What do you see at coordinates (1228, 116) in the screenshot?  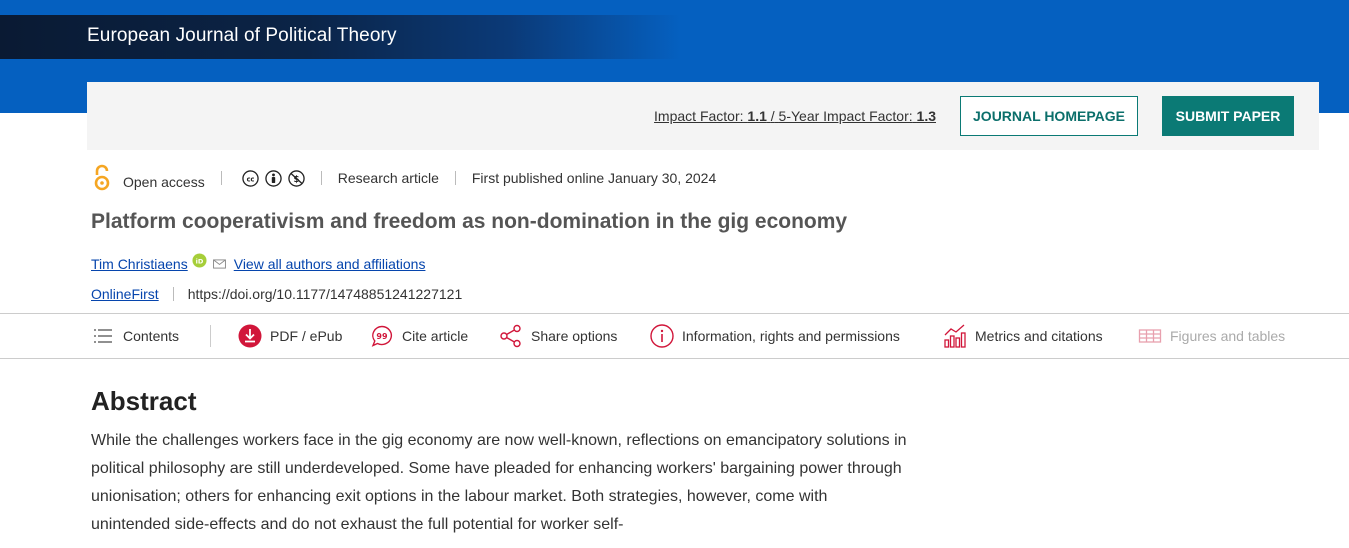 I see `submit-paper-button: SUBMIT PAPER` at bounding box center [1228, 116].